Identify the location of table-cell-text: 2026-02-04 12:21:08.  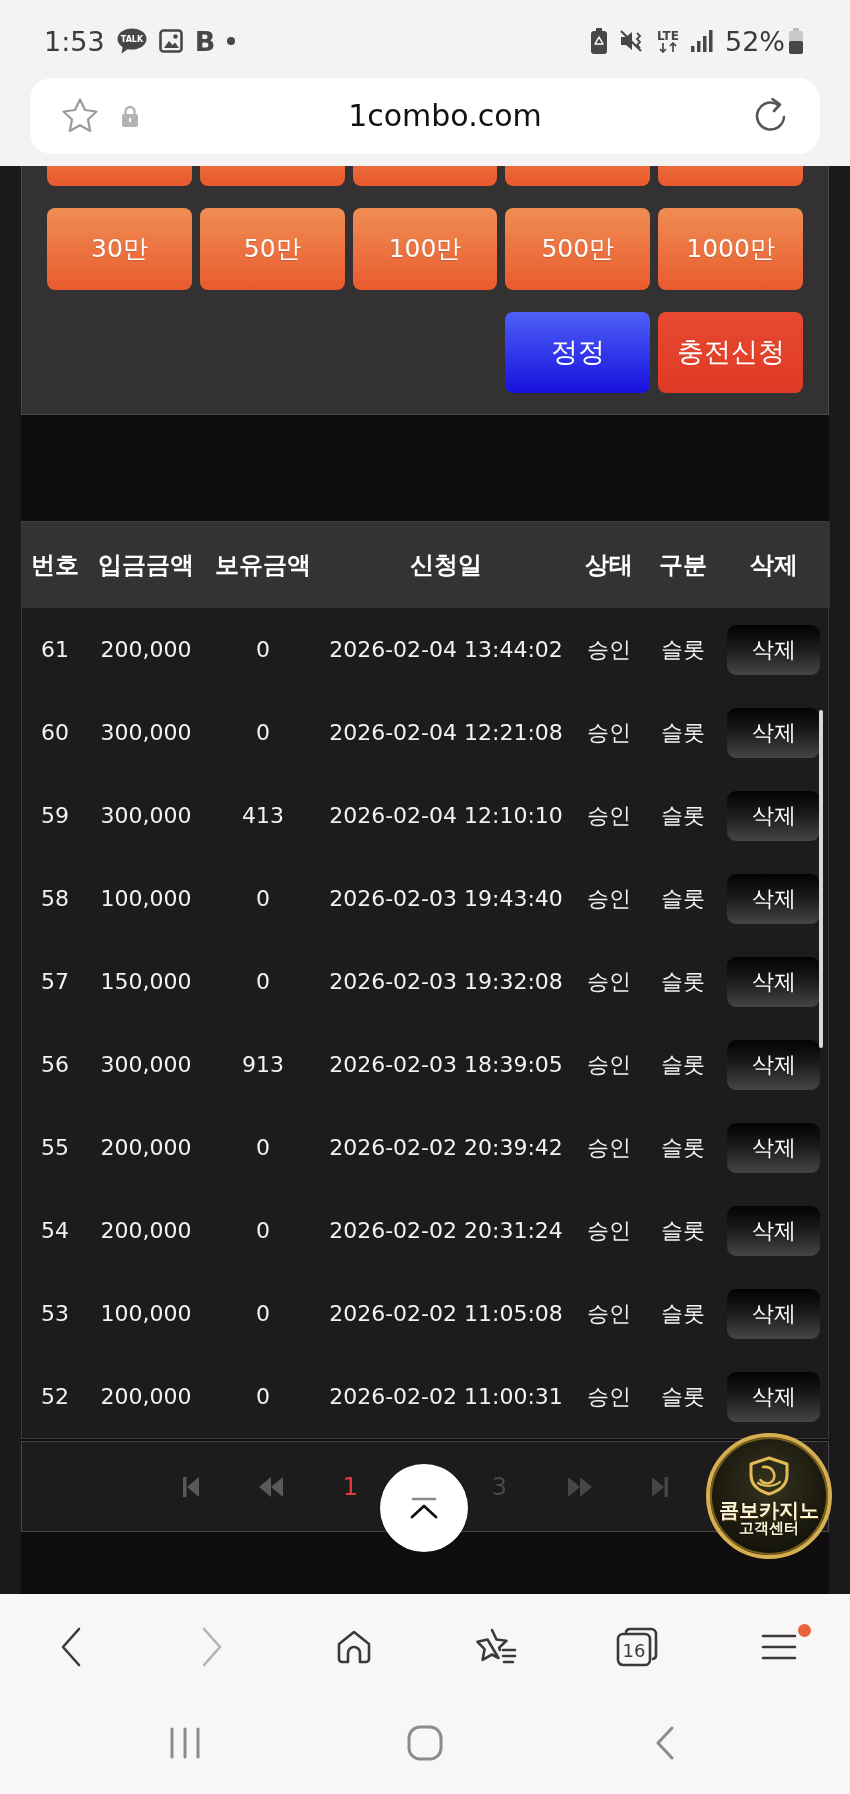
(446, 733).